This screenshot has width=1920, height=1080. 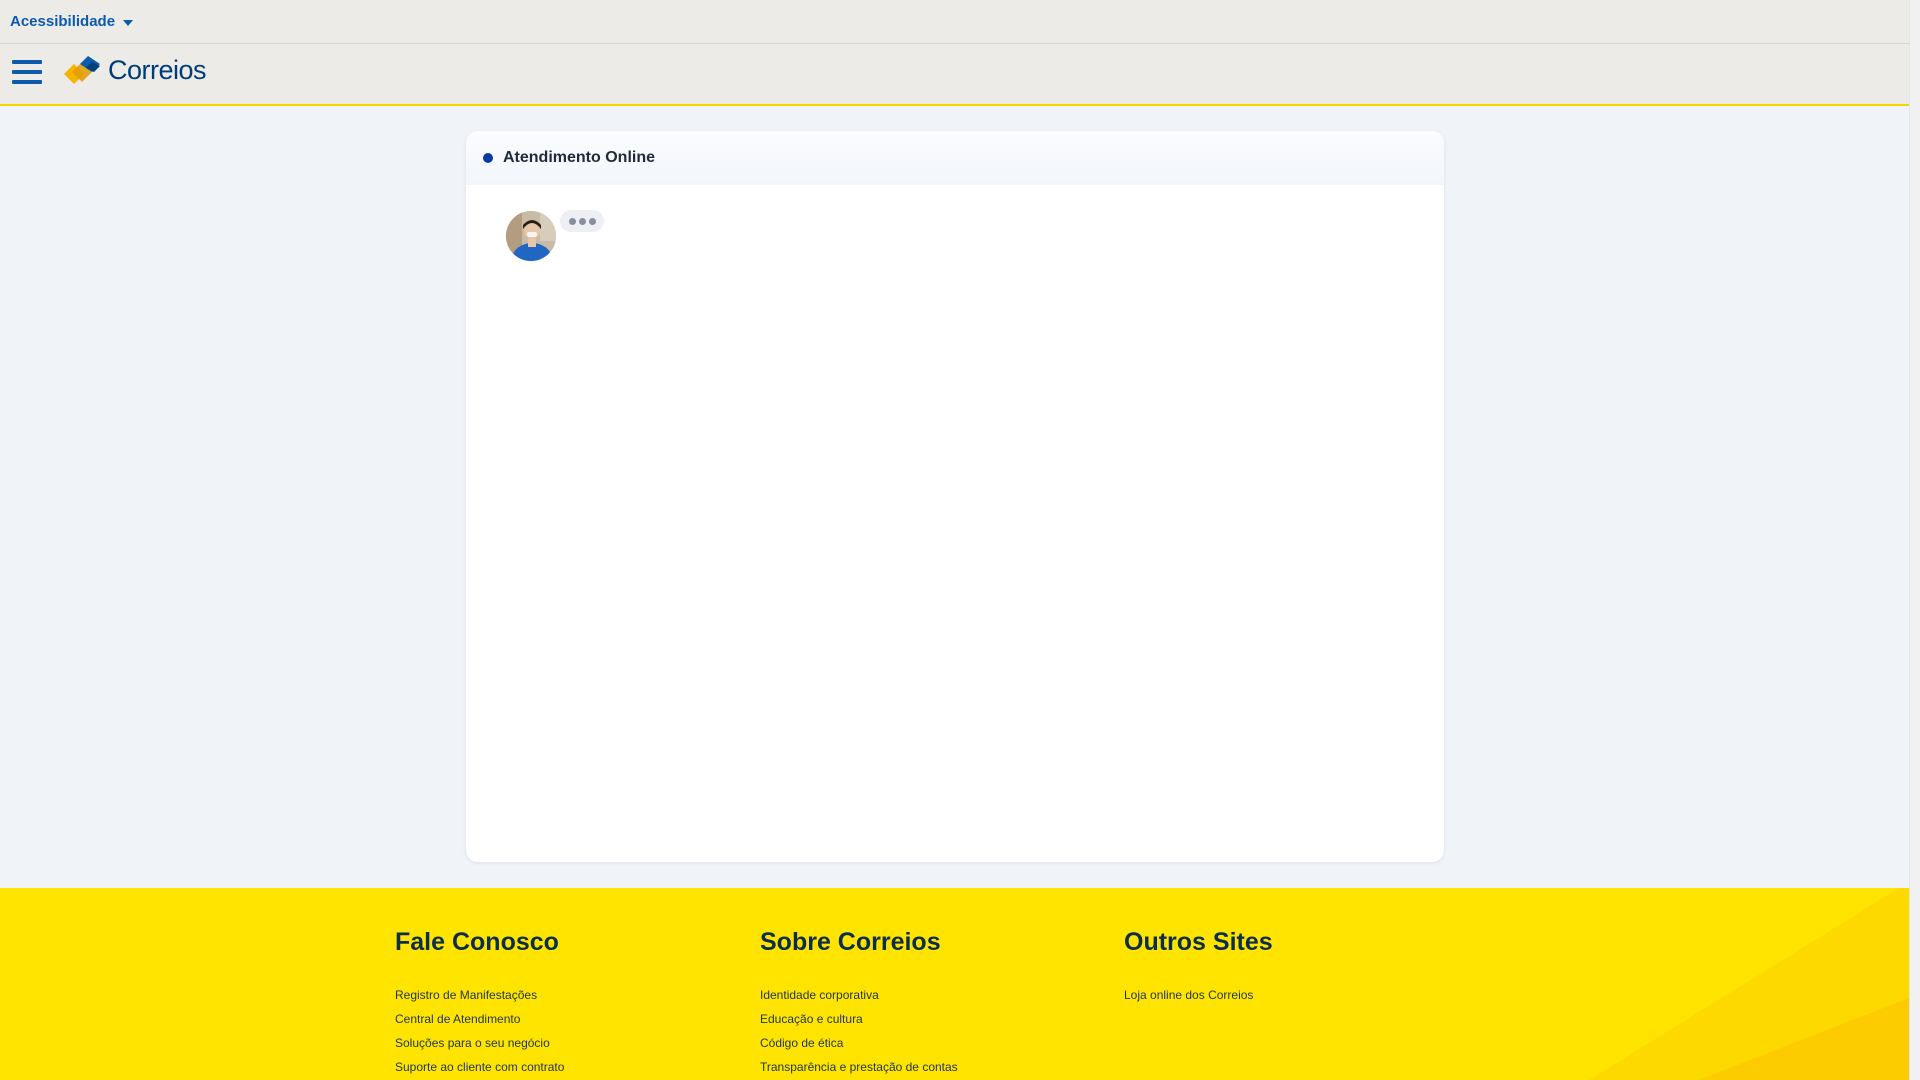 I want to click on footer-link: Registro de Manifestações, so click(x=479, y=995).